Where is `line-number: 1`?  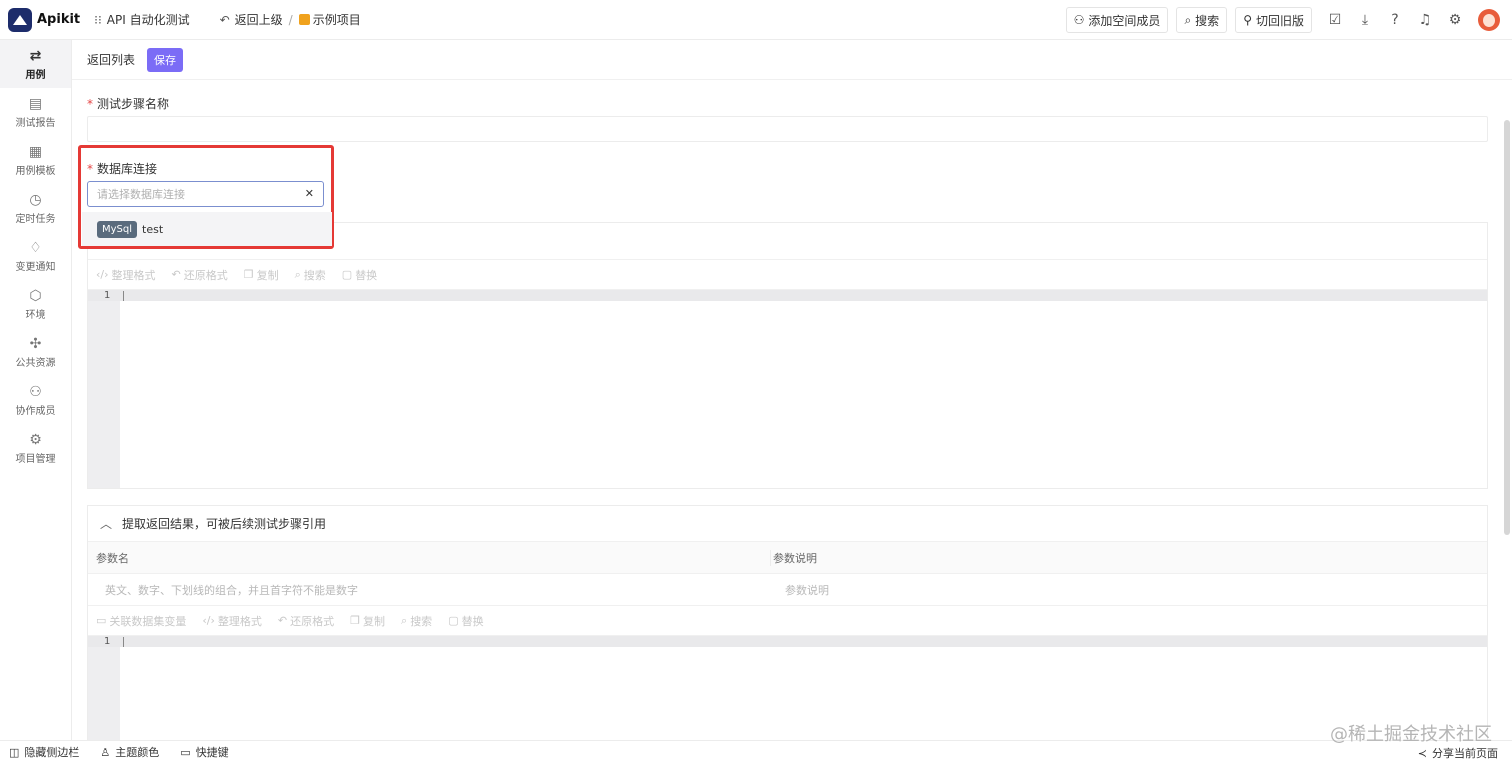
line-number: 1 is located at coordinates (107, 295).